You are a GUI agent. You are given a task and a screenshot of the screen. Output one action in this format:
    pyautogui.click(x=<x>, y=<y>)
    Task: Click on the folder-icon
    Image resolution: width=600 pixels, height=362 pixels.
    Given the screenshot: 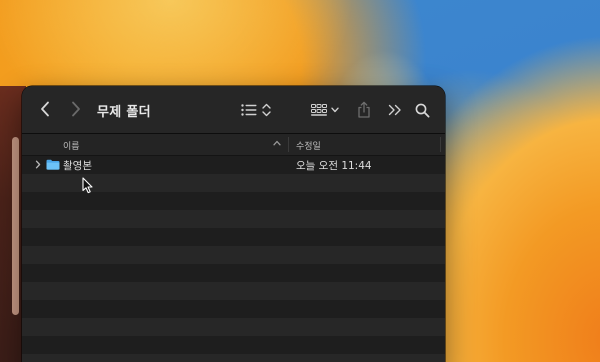 What is the action you would take?
    pyautogui.click(x=53, y=166)
    